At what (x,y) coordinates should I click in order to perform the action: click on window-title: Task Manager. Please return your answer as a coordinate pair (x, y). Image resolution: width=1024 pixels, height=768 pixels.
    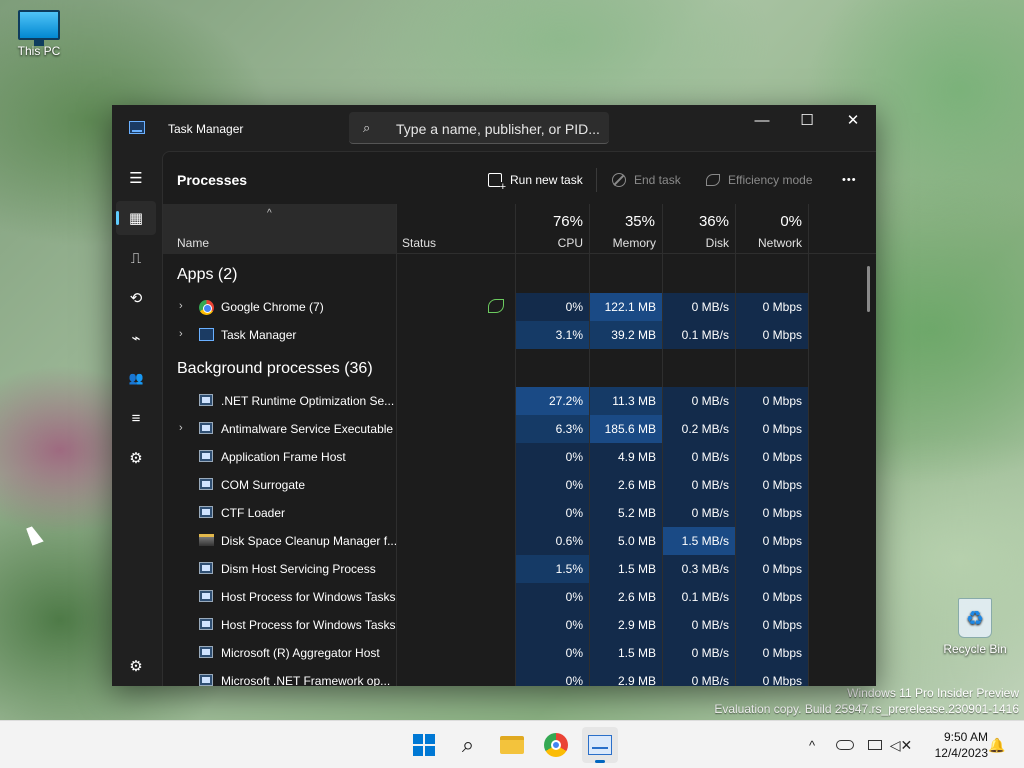
    Looking at the image, I should click on (206, 129).